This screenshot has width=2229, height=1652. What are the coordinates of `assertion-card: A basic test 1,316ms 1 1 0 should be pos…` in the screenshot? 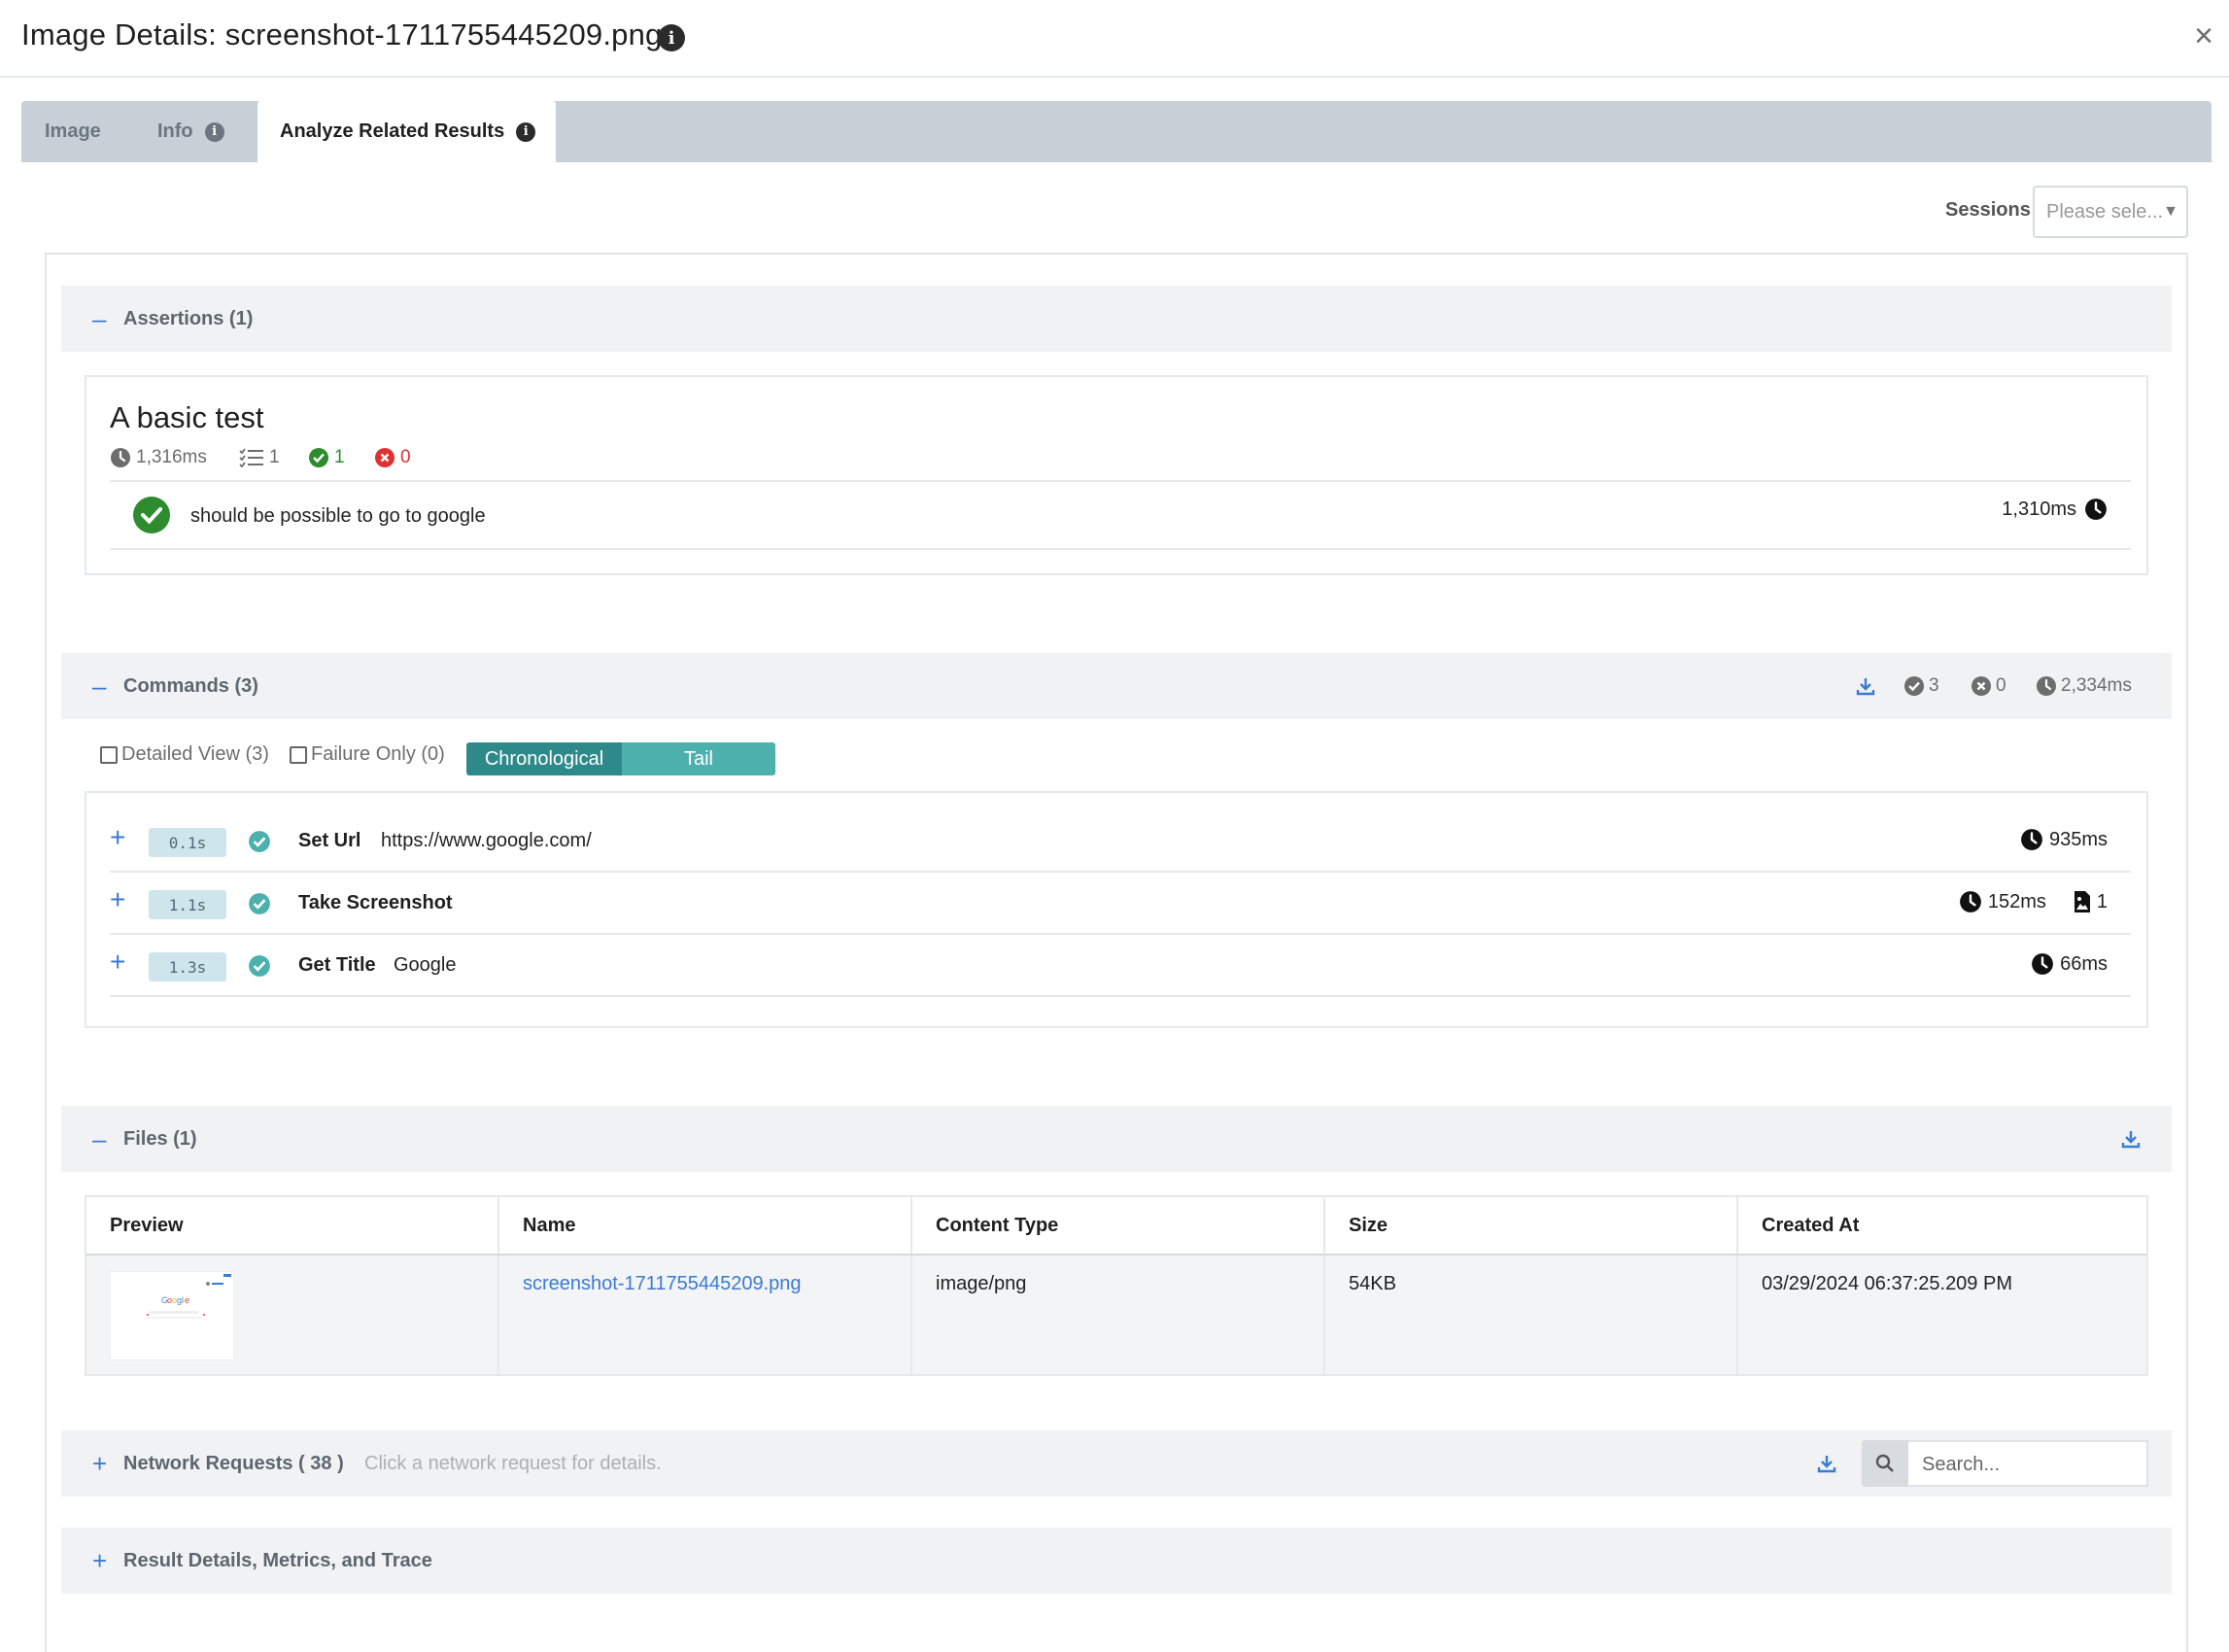 It's located at (1116, 475).